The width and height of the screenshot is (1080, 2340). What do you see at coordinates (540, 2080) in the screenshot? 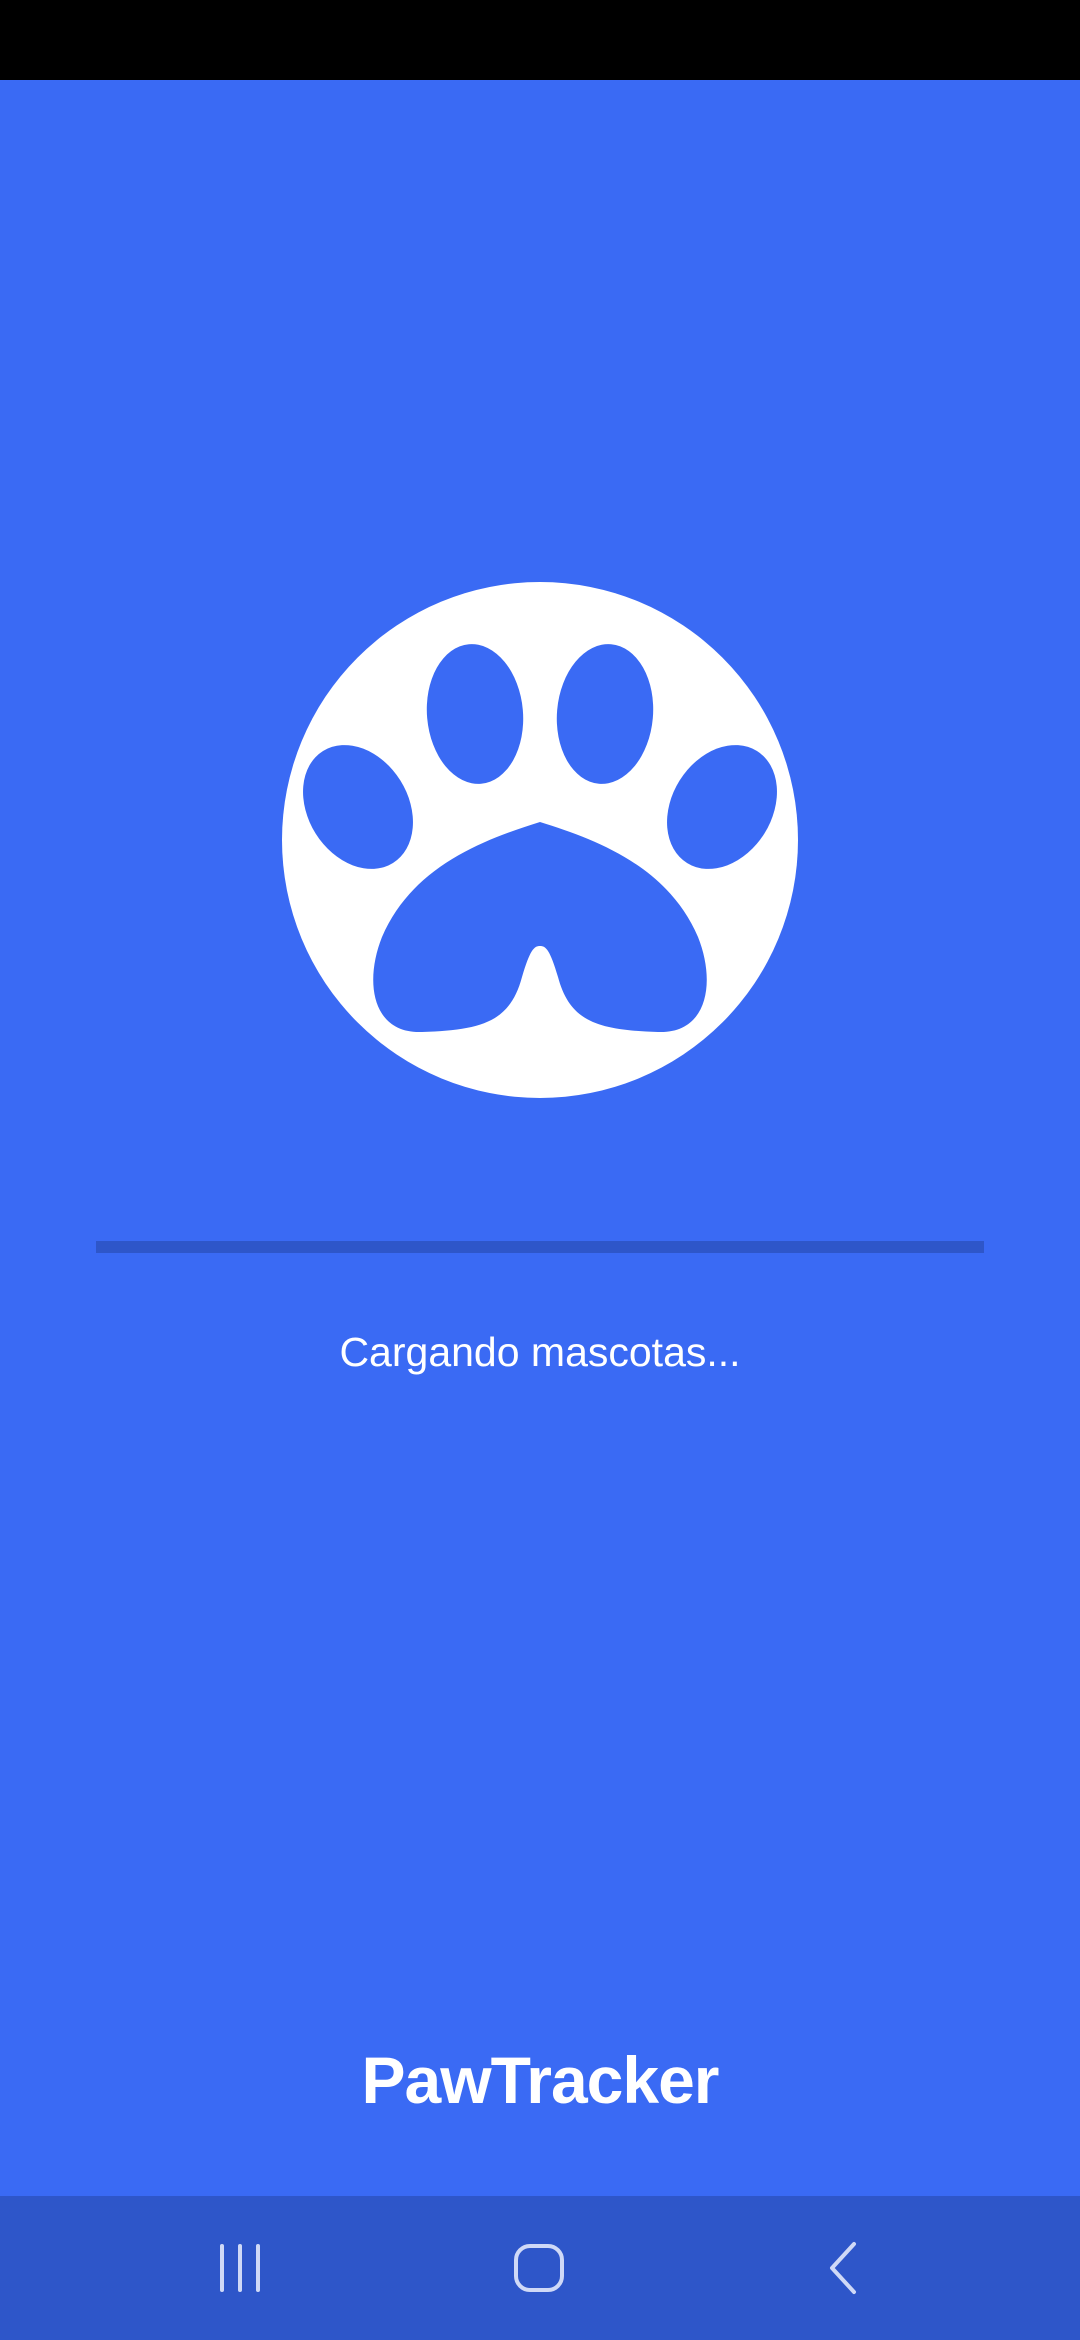
I see `app-name: PawTracker` at bounding box center [540, 2080].